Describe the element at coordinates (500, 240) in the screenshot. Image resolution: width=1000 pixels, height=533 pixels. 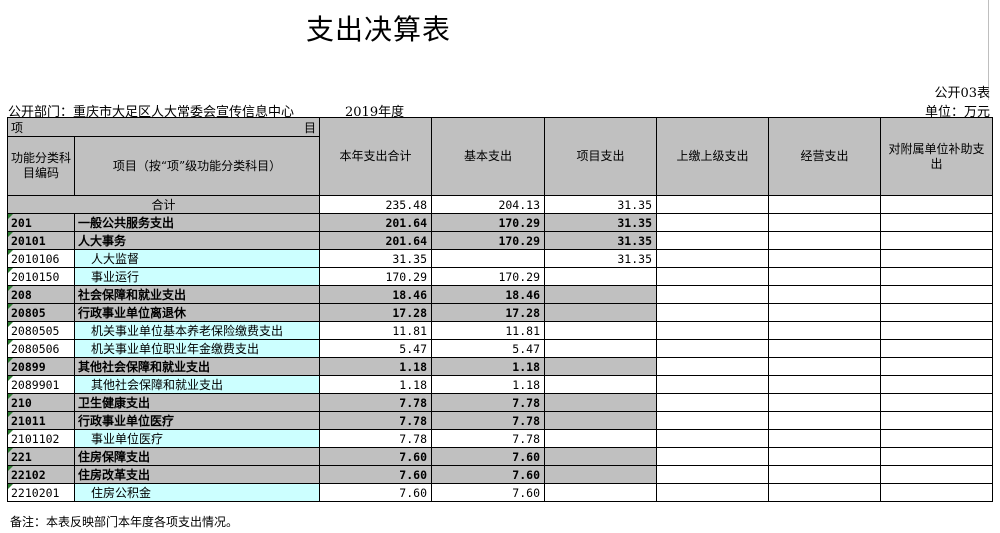
I see `table-row: 20101 人大事务 201.64 170.29 31.35` at that location.